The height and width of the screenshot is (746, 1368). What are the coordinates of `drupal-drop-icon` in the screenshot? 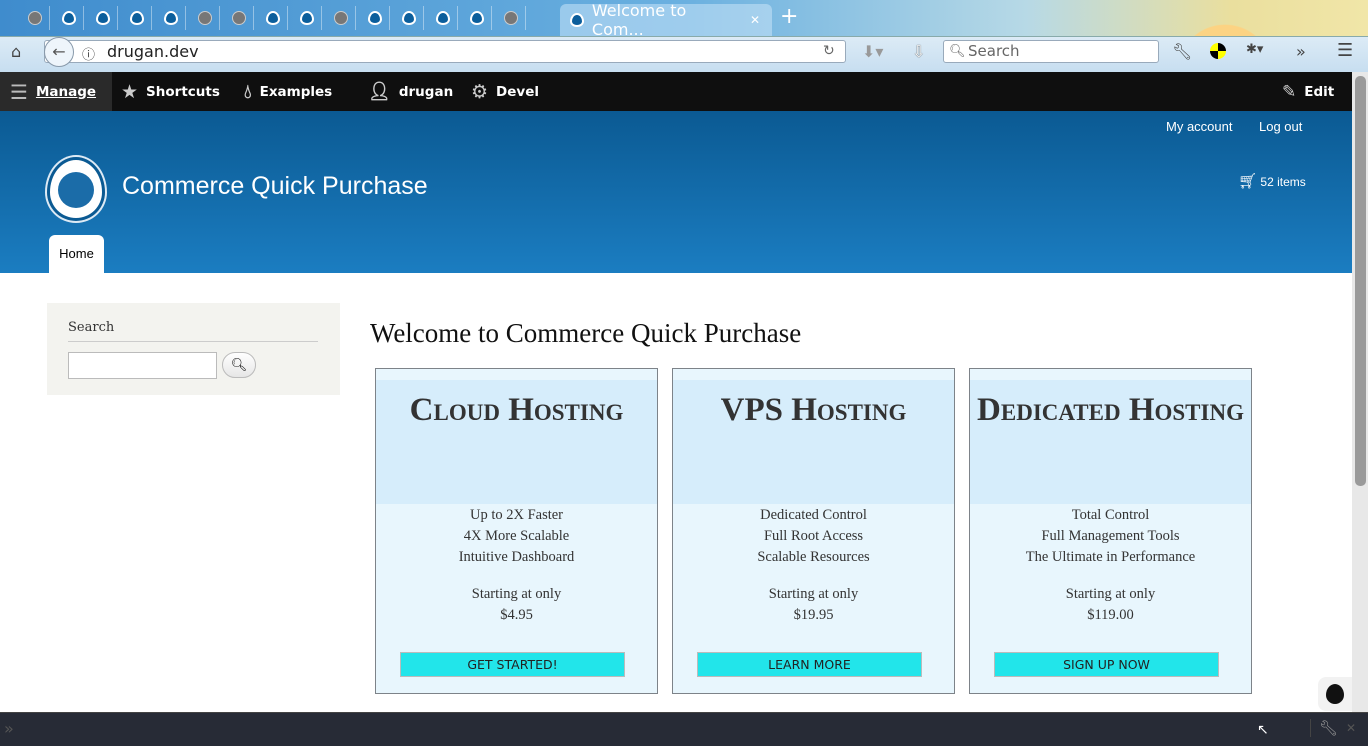 It's located at (1335, 694).